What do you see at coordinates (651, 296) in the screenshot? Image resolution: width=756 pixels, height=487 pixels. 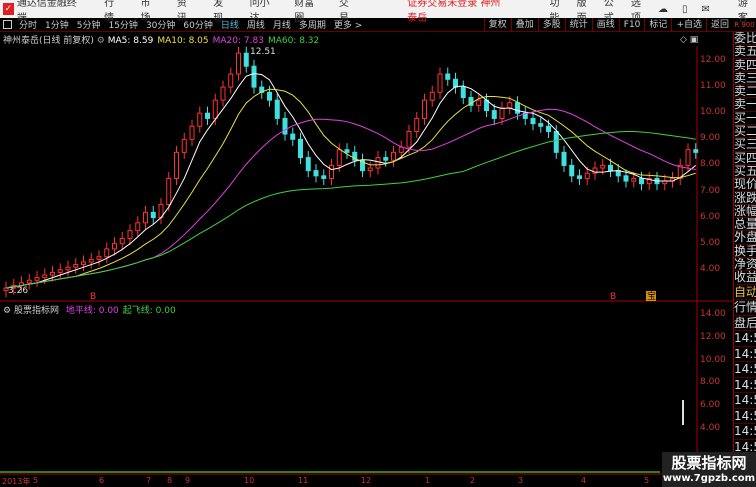 I see `event-marker-label: 宝` at bounding box center [651, 296].